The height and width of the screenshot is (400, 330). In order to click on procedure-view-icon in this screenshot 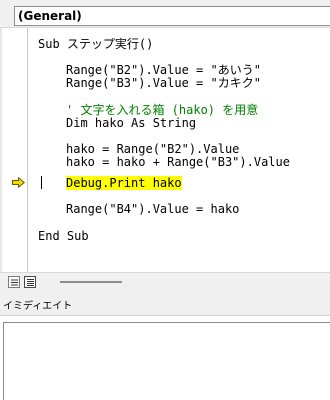, I will do `click(14, 282)`.